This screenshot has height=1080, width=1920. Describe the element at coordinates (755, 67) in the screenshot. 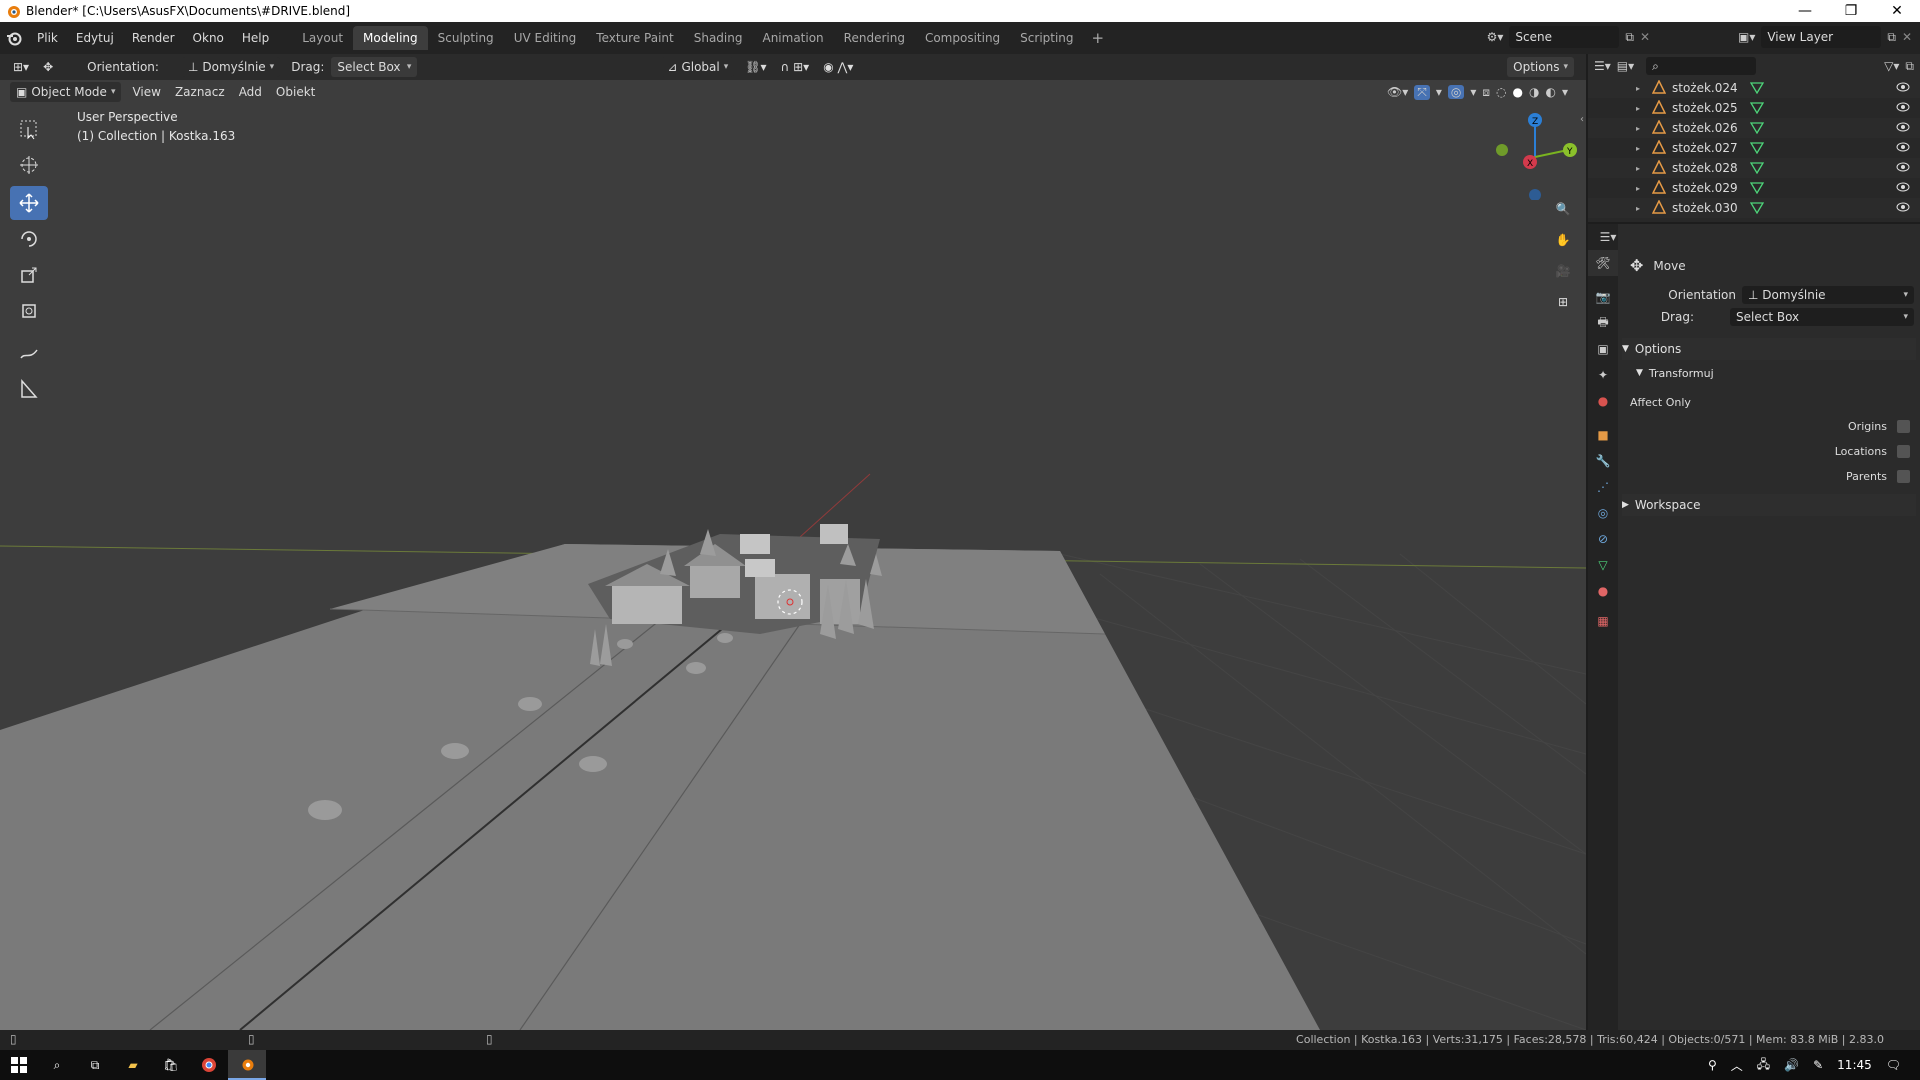

I see `pivot-point-icon: ⛓▾` at that location.